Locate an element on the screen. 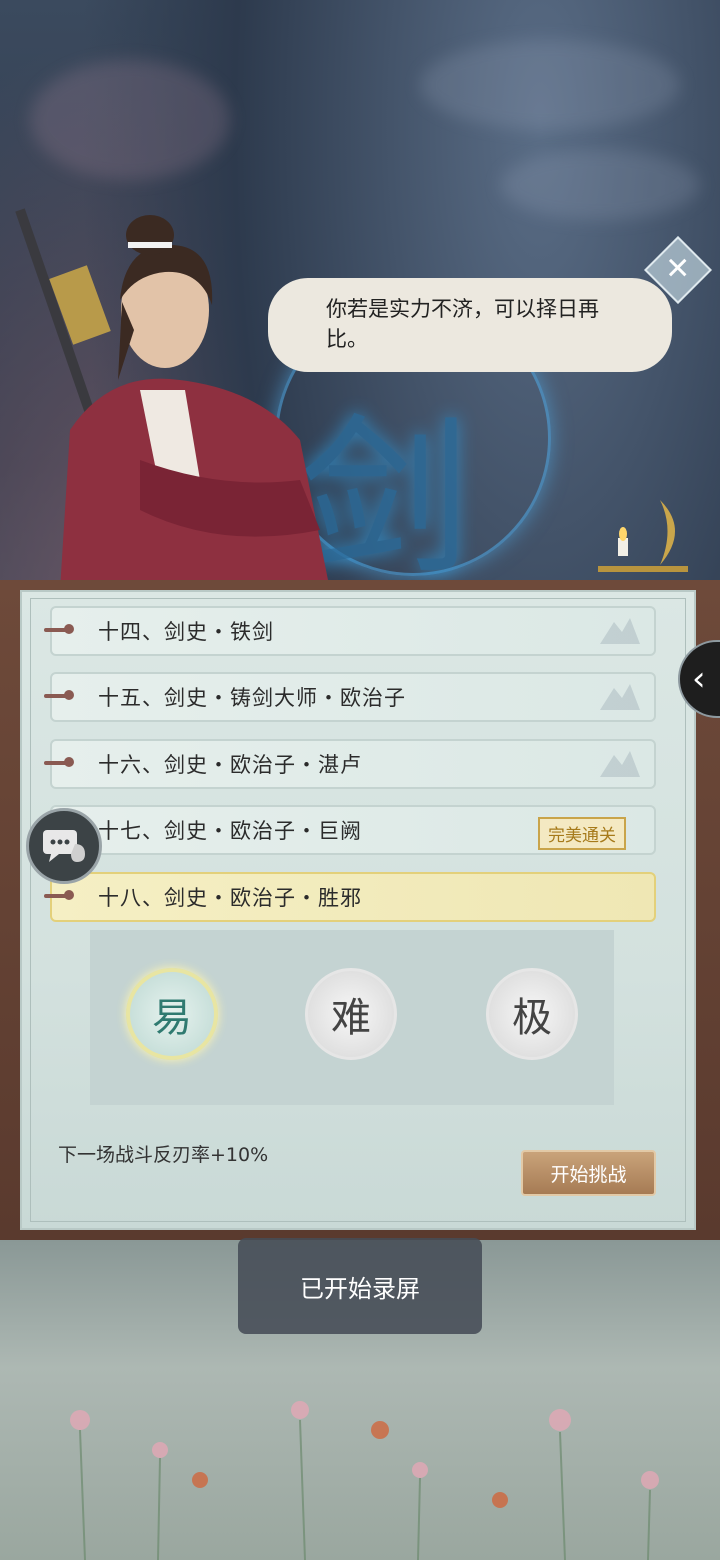 The width and height of the screenshot is (720, 1560). stage-item-16: 十六、剑史・欧治子・湛卢 is located at coordinates (350, 764).